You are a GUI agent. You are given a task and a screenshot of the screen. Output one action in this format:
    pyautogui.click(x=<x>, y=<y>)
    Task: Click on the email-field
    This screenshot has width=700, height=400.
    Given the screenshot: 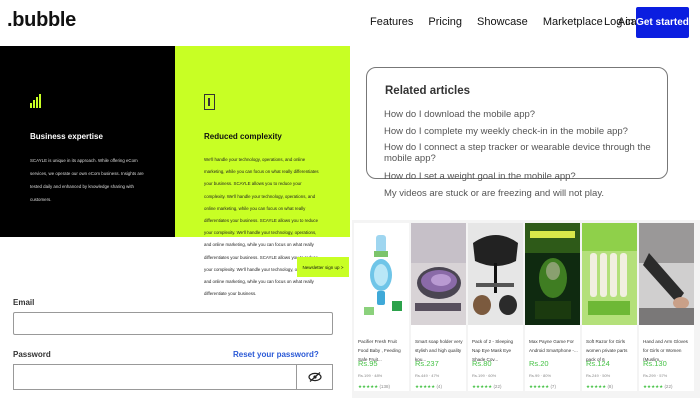 What is the action you would take?
    pyautogui.click(x=173, y=323)
    